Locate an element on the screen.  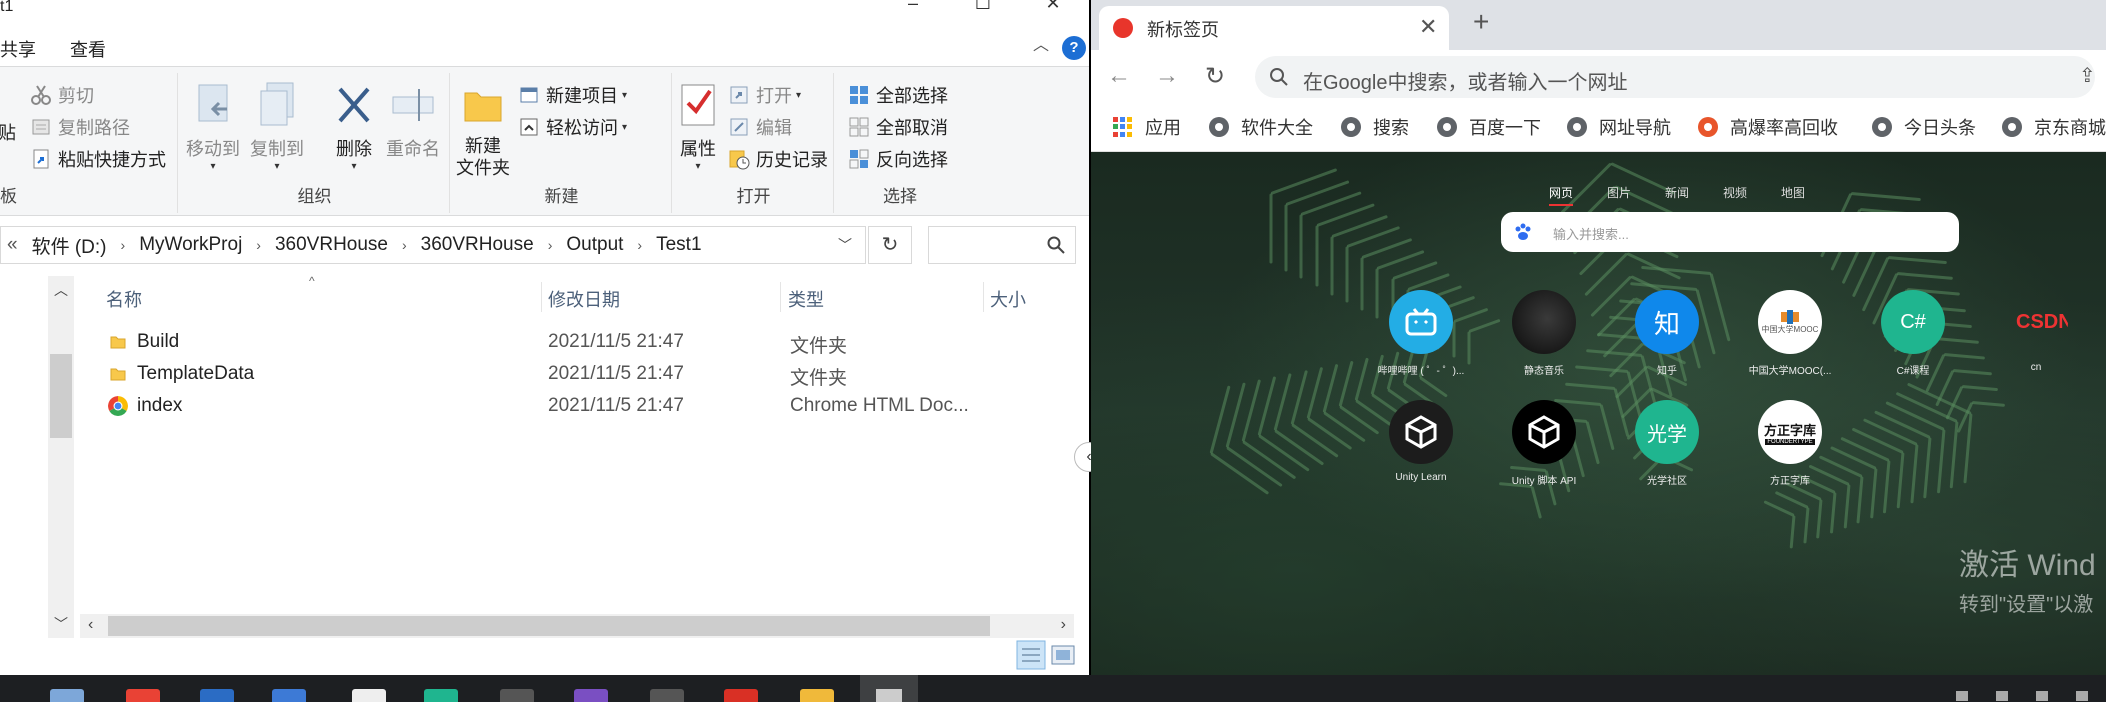
address-history-dropdown: ﹀ is located at coordinates (845, 245).